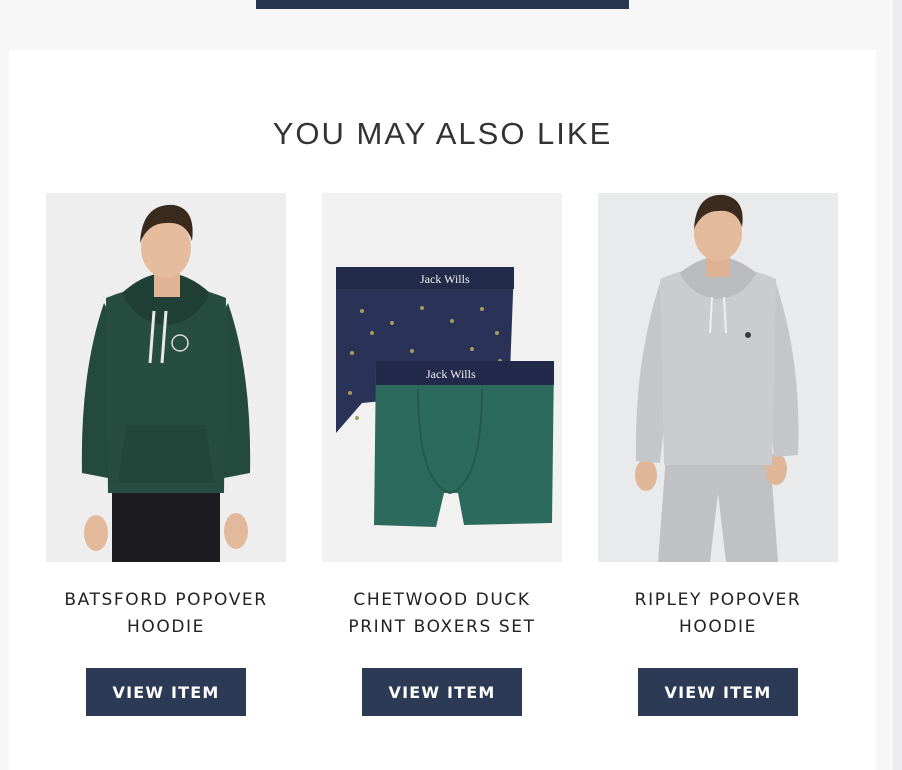  Describe the element at coordinates (442, 133) in the screenshot. I see `section-heading: YOU MAY ALSO LIKE` at that location.